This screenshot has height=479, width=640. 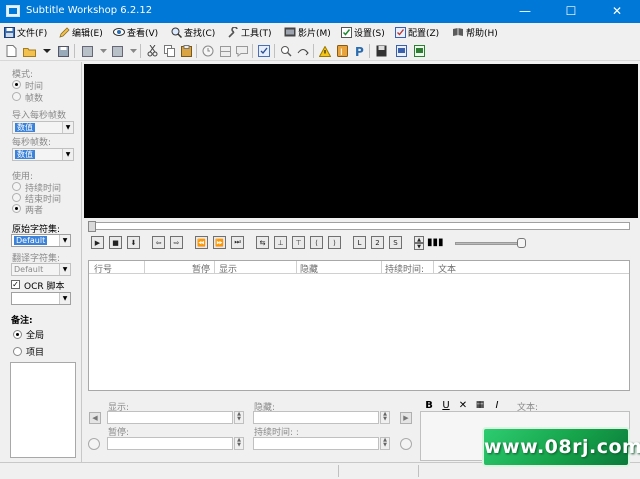 I want to click on use-end-time-radio, so click(x=16, y=197).